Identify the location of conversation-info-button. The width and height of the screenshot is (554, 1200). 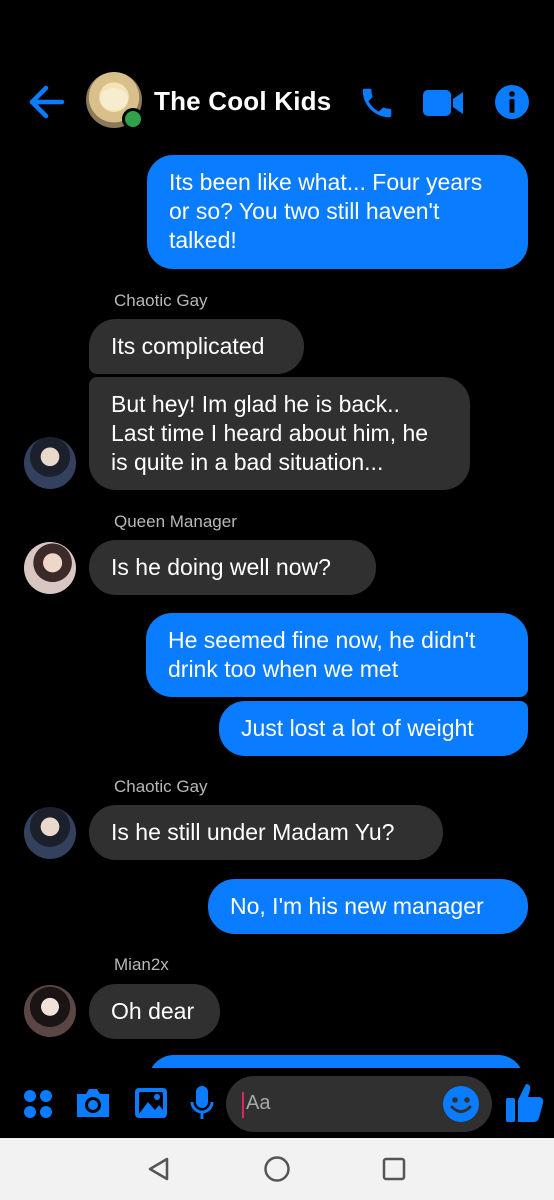
(512, 104).